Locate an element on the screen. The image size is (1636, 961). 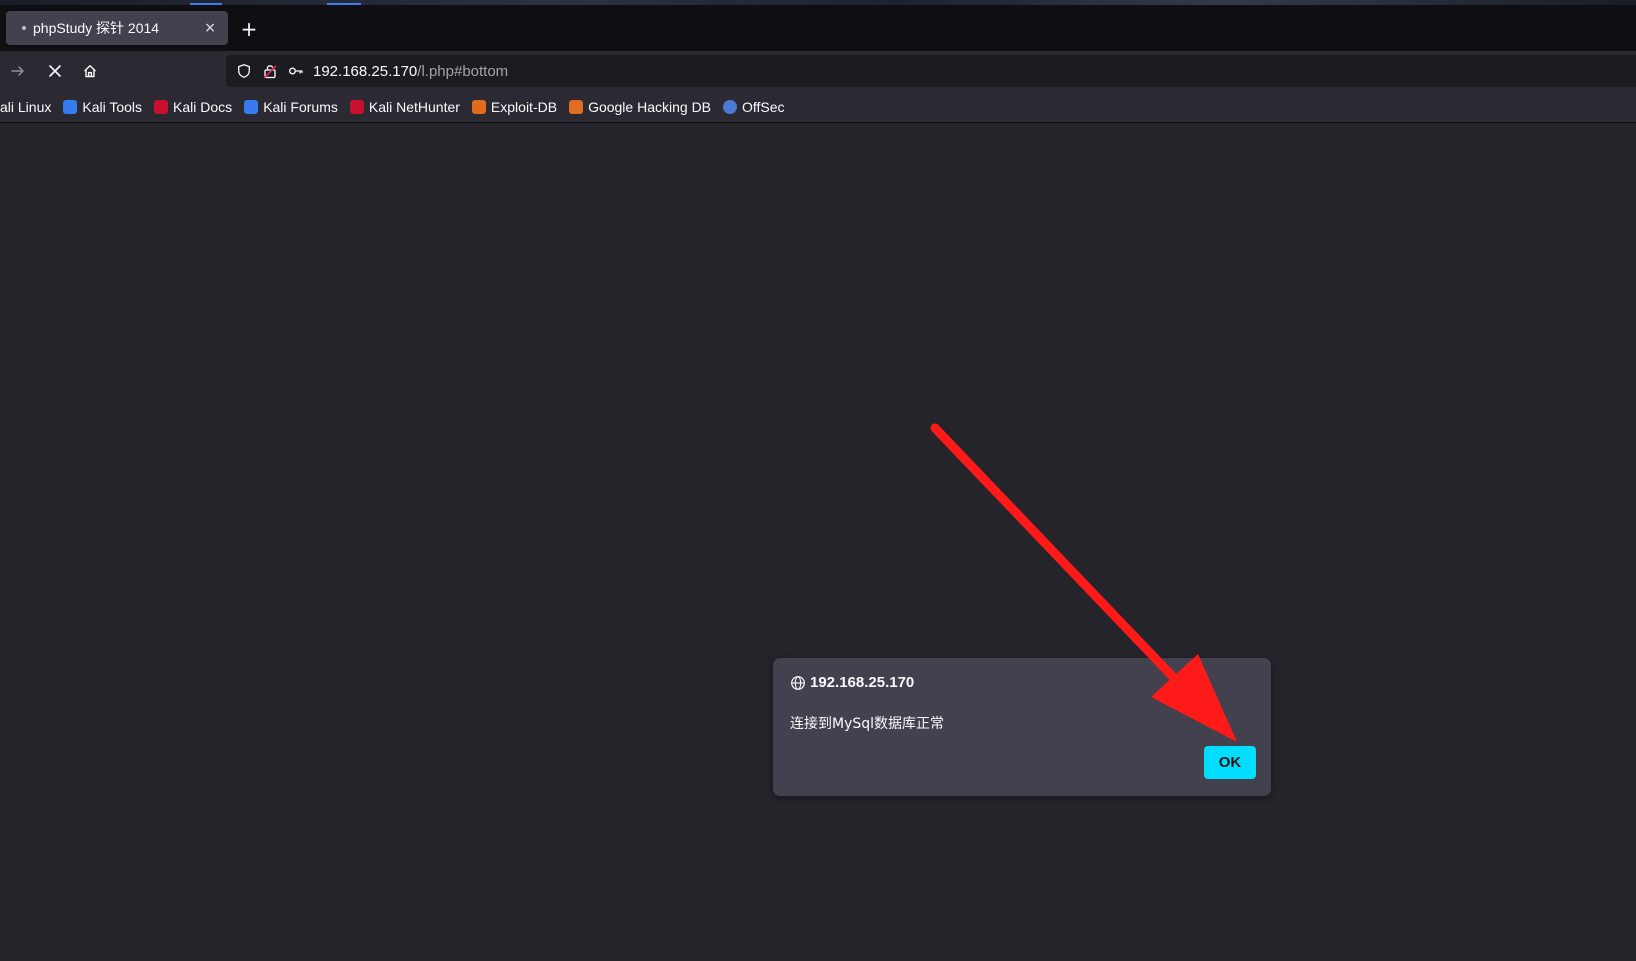
alert-dialog: 192.168.25.170 连接到MySql数据库正常 OK is located at coordinates (1022, 727).